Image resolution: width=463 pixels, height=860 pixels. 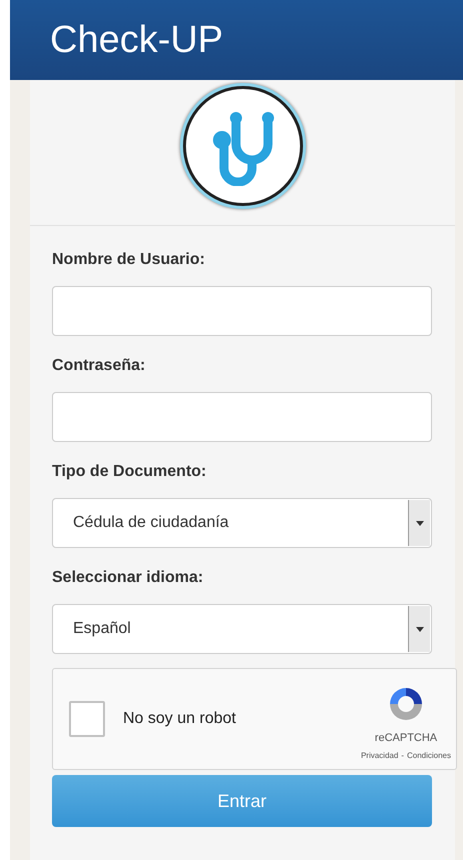 What do you see at coordinates (242, 629) in the screenshot?
I see `dropdown: Español` at bounding box center [242, 629].